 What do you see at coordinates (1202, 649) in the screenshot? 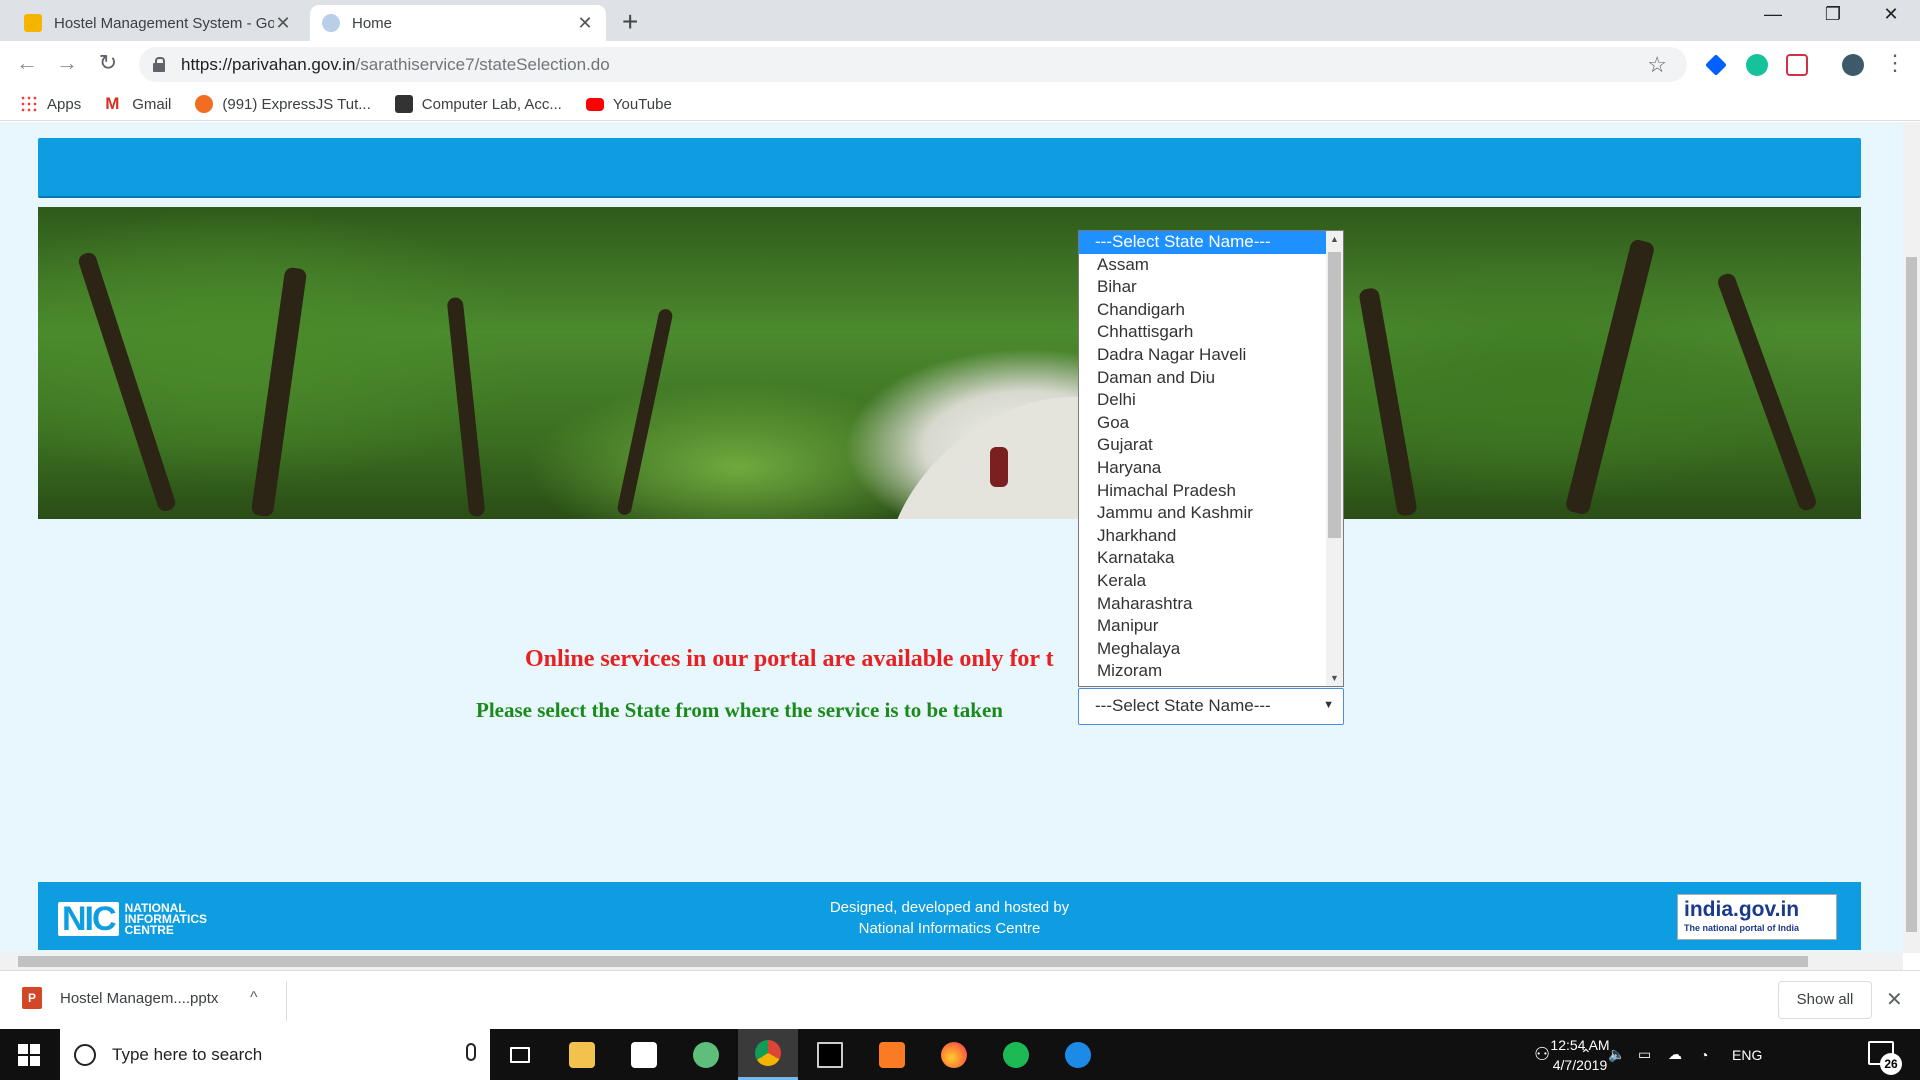
I see `state-option: Meghalaya` at bounding box center [1202, 649].